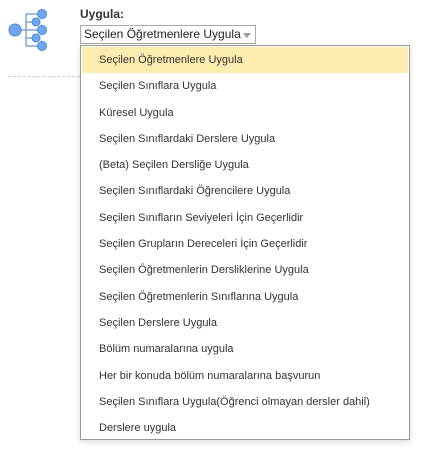 The width and height of the screenshot is (425, 452). I want to click on dropdown-option-teachers: Seçilen Öğretmenlere Uygula, so click(245, 60).